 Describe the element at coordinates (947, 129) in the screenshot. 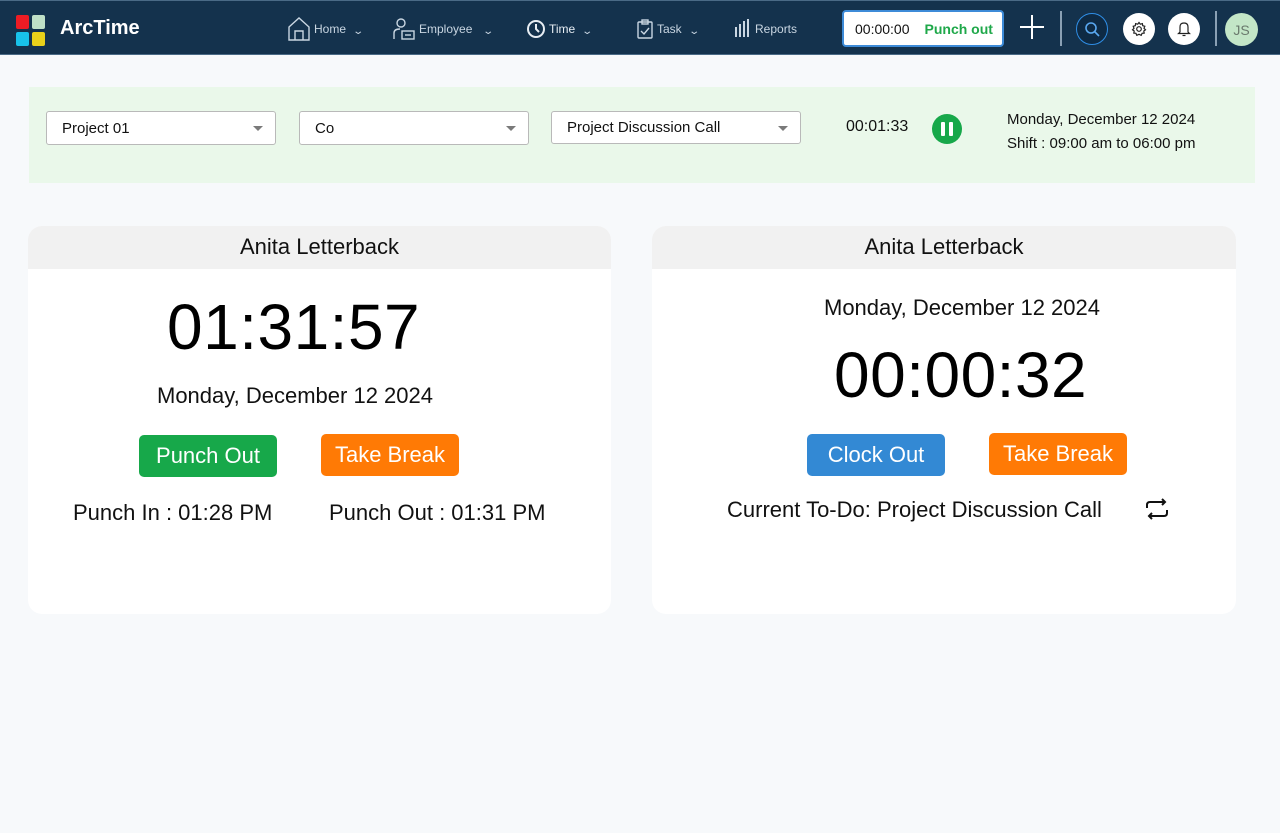

I see `pause-icon` at that location.